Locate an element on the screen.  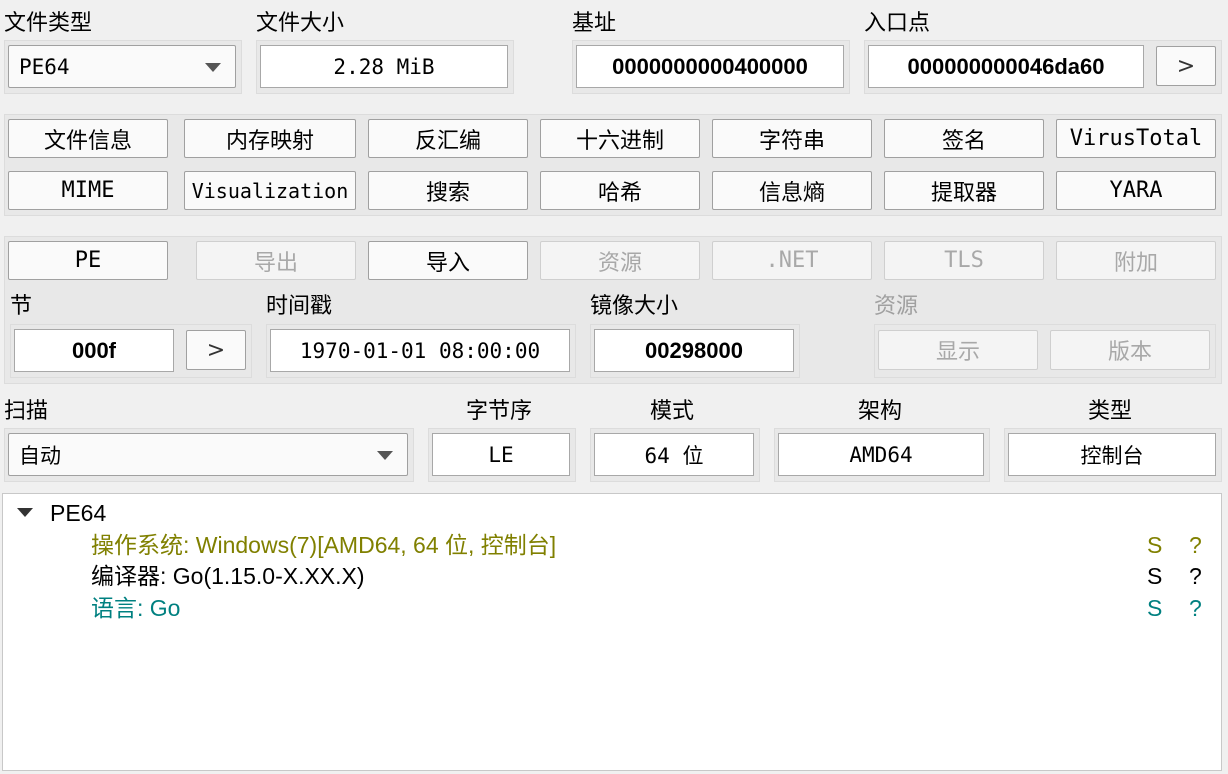
tls-button: TLS is located at coordinates (964, 260).